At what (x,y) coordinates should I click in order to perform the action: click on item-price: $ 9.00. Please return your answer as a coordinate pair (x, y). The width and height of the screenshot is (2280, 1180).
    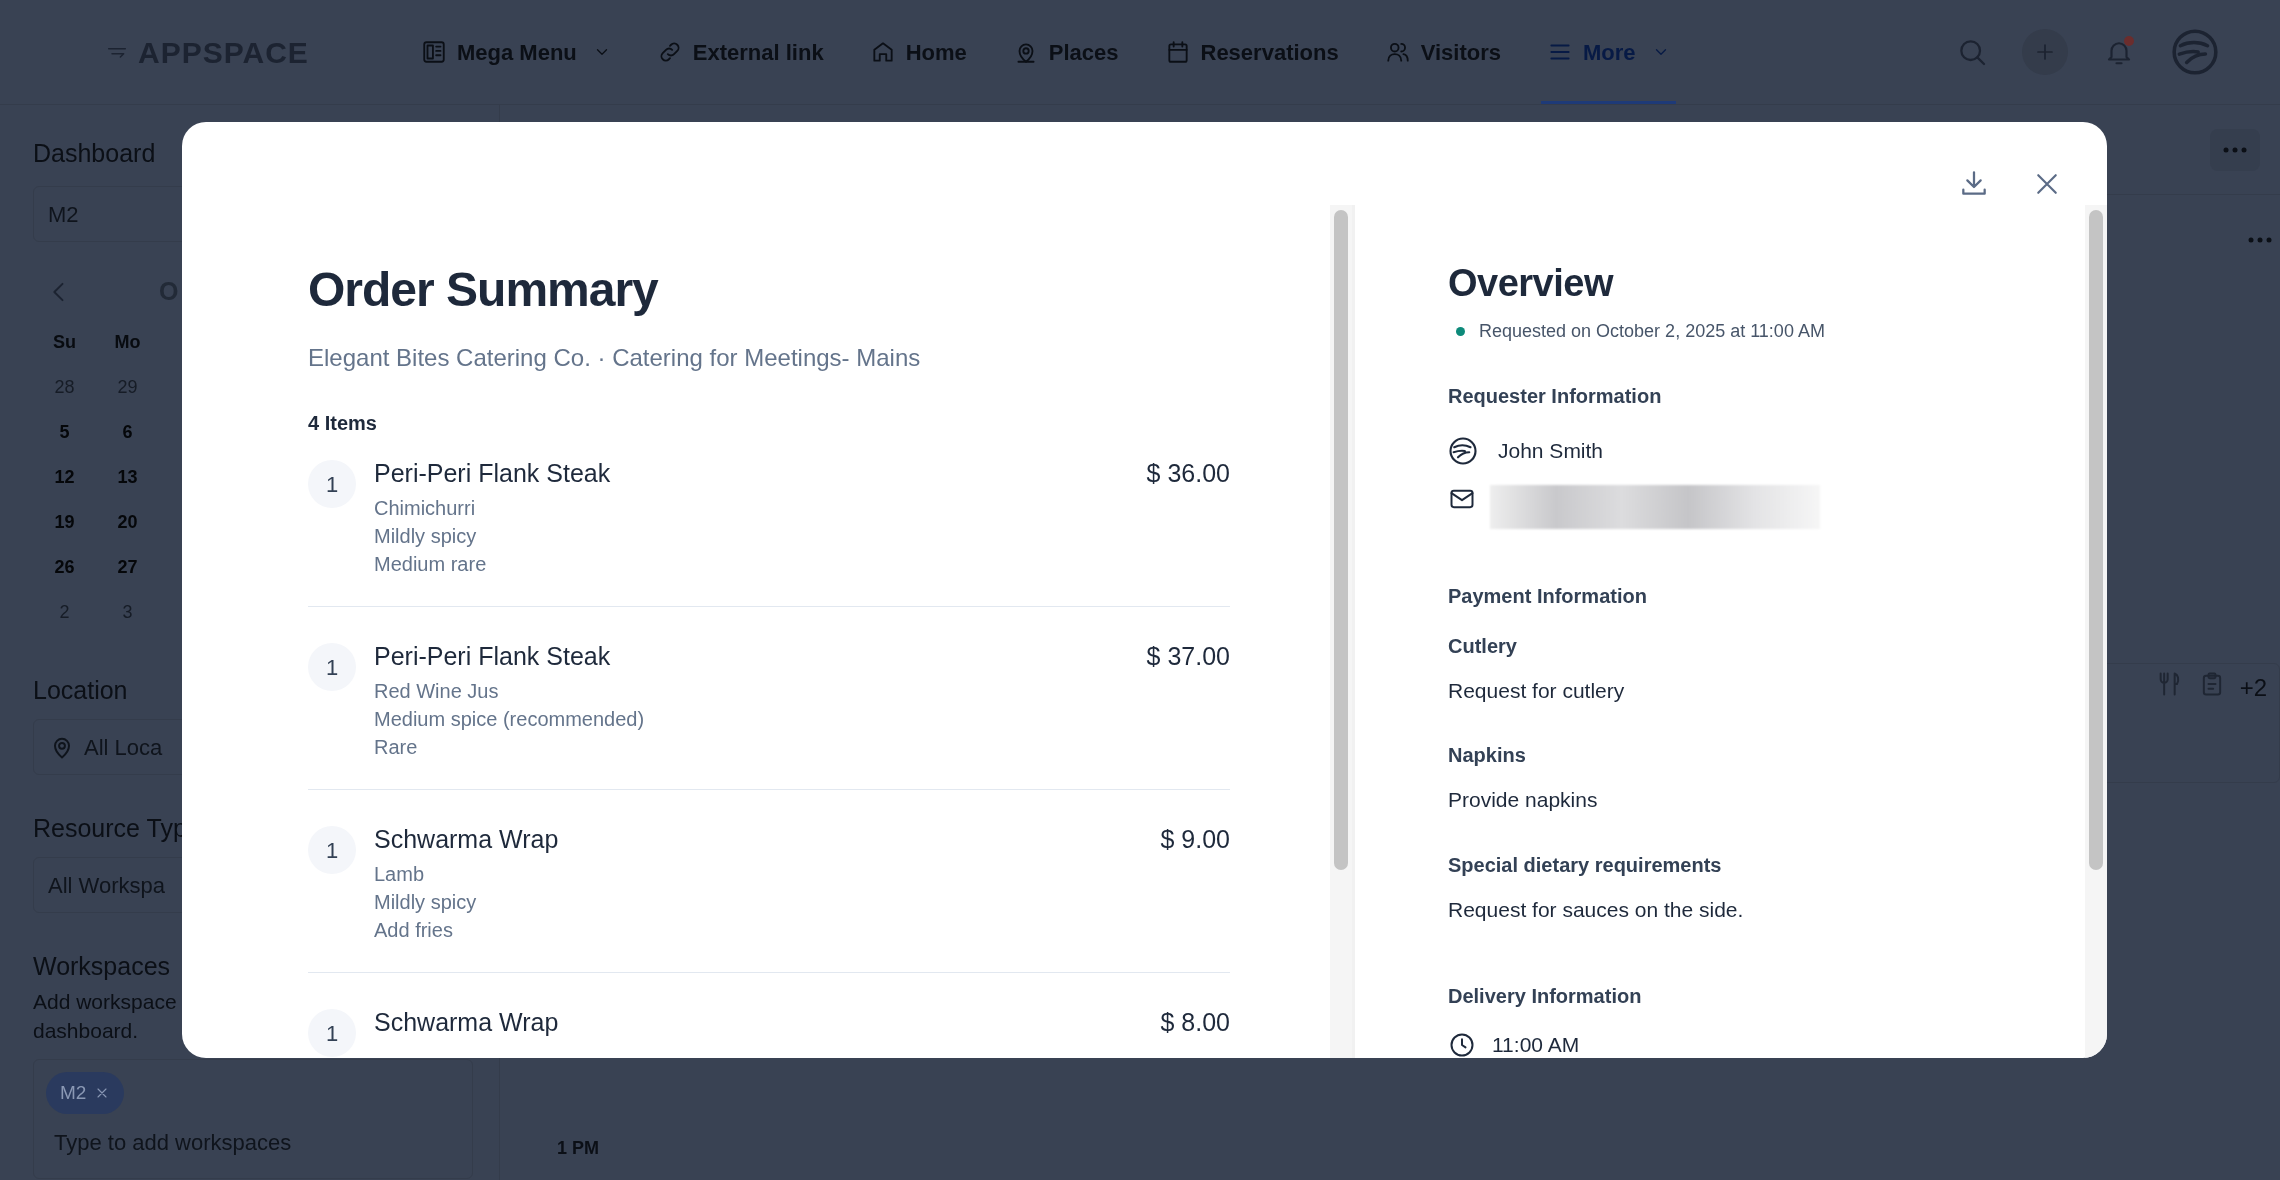
    Looking at the image, I should click on (1195, 839).